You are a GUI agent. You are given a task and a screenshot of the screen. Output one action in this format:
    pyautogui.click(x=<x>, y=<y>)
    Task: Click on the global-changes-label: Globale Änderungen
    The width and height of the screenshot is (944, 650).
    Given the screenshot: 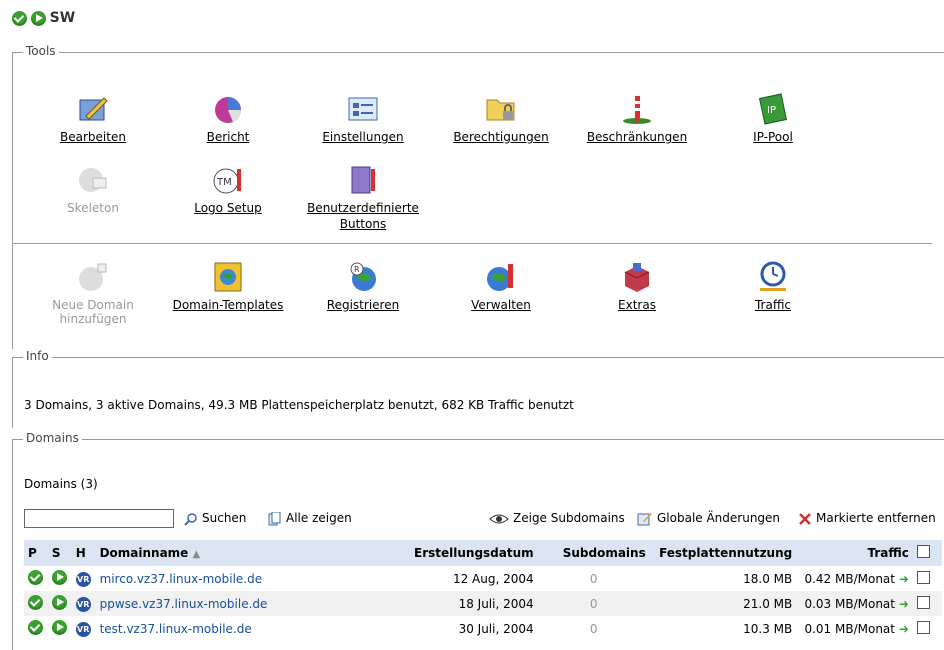 What is the action you would take?
    pyautogui.click(x=718, y=518)
    